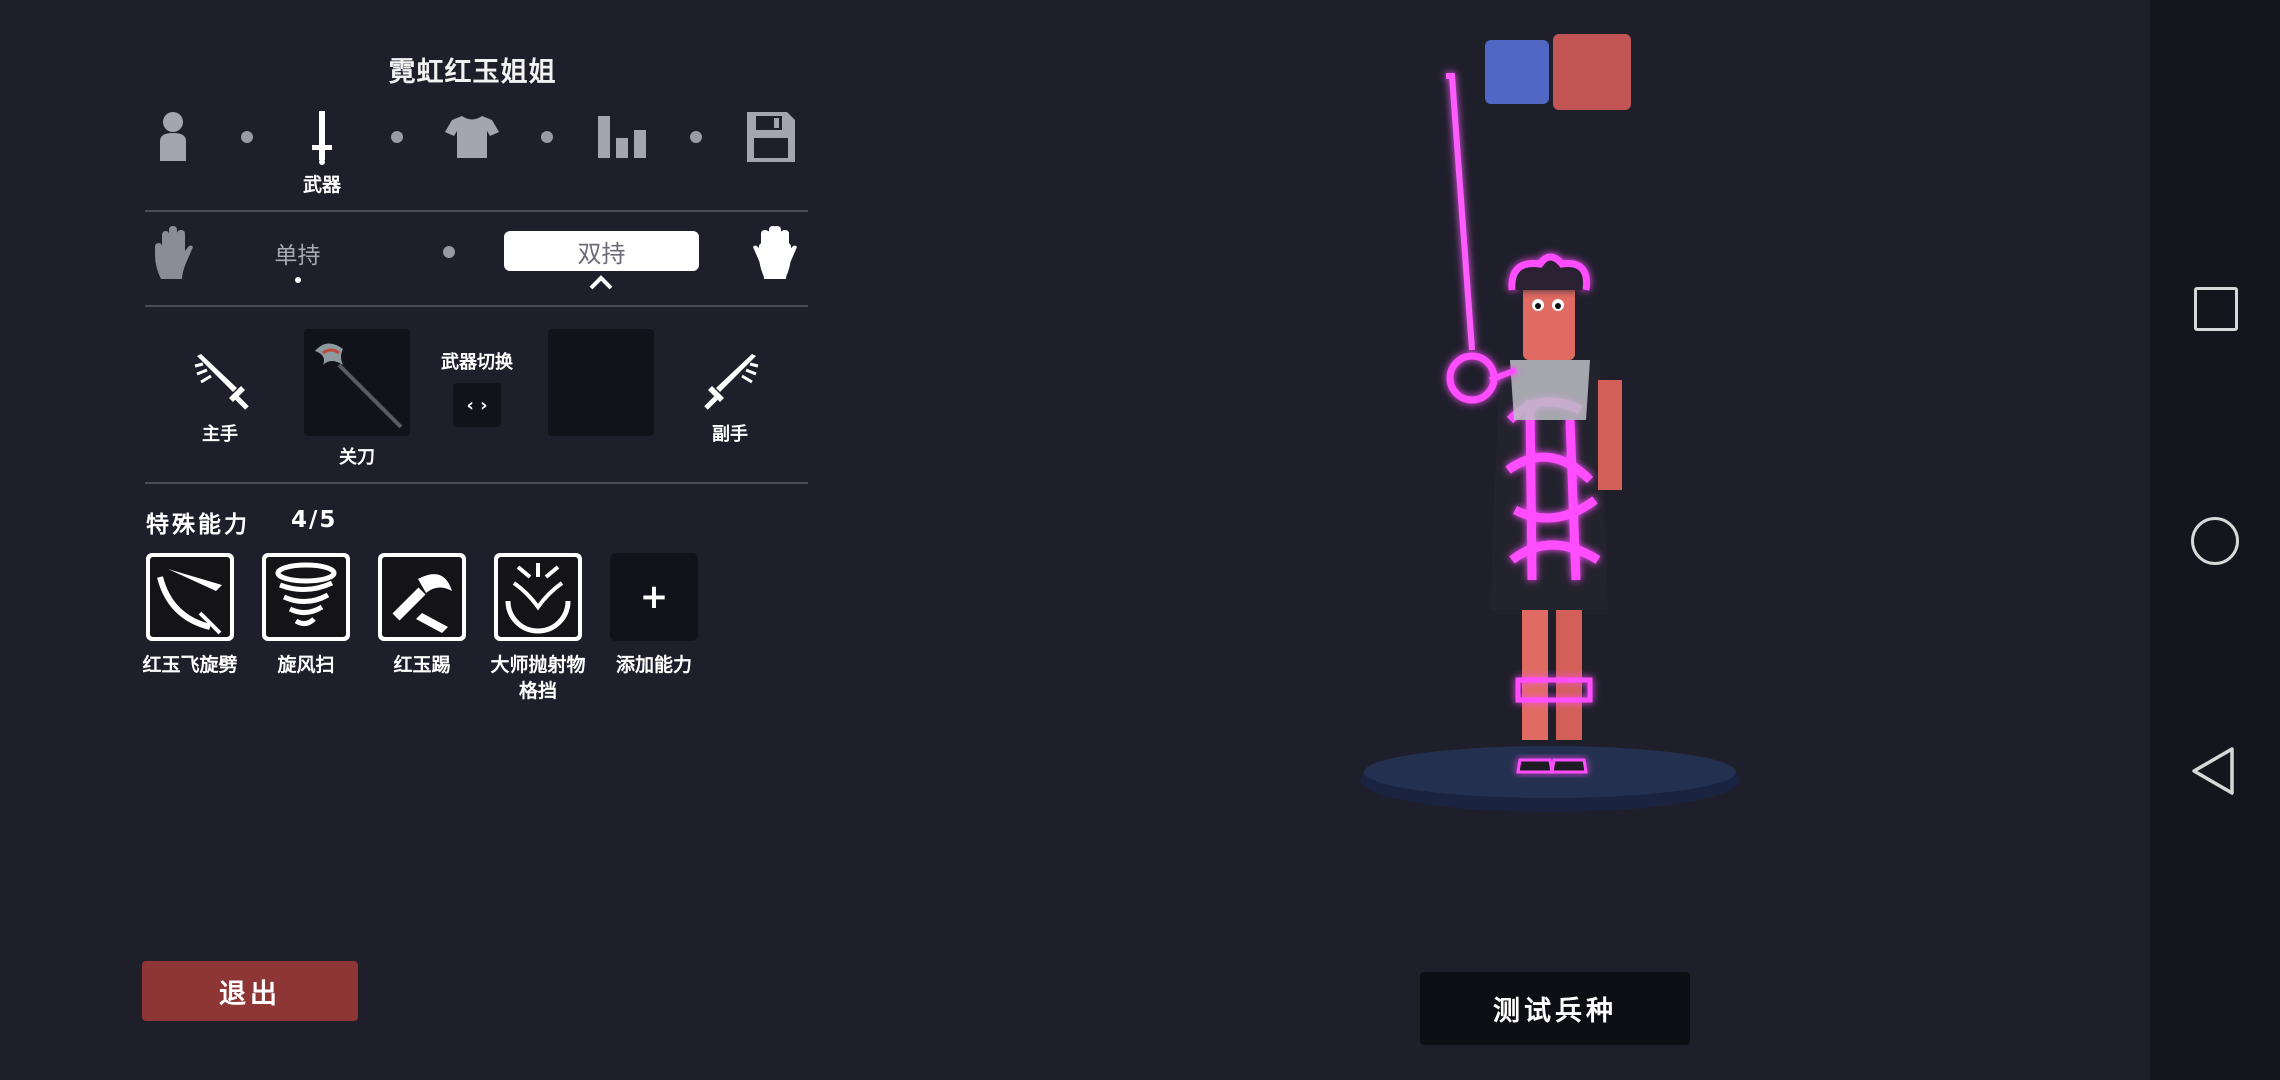  I want to click on grip-dual-option: 双持, so click(601, 251).